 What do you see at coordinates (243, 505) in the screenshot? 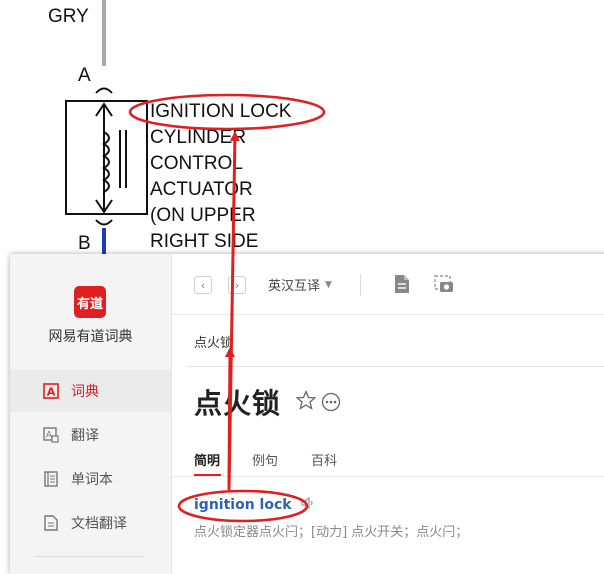
I see `translation-term: ignition lock` at bounding box center [243, 505].